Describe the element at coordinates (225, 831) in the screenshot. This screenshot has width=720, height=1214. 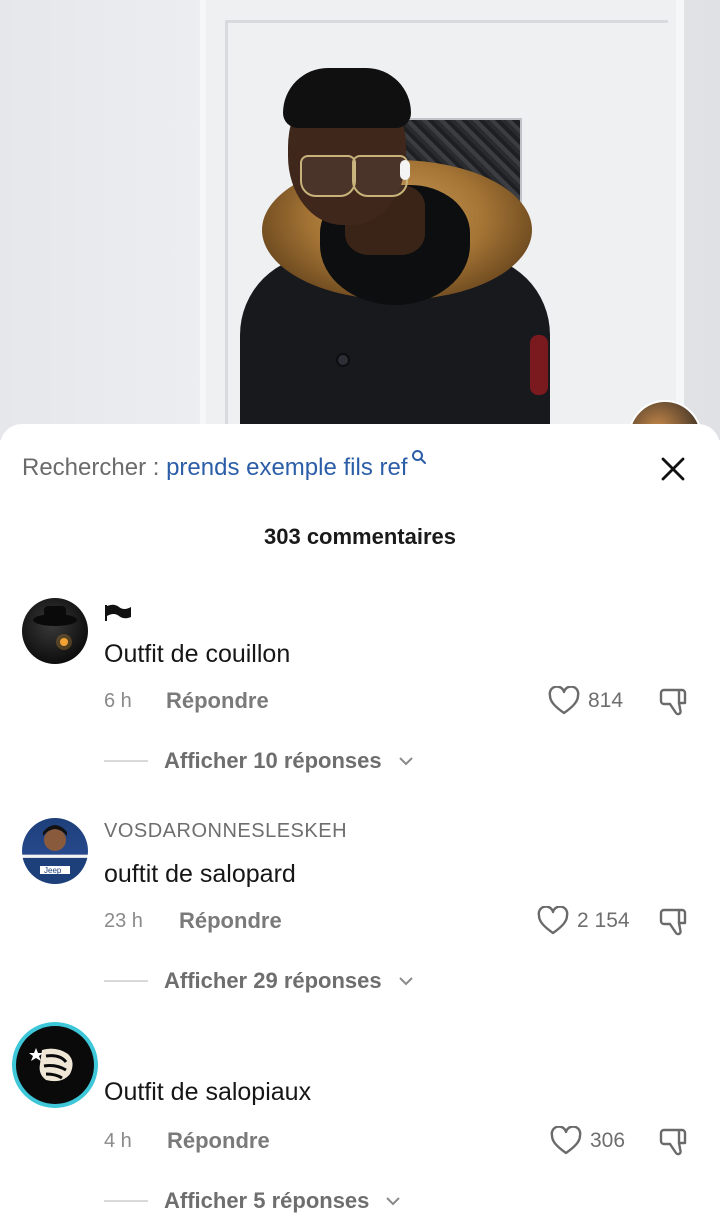
I see `username: VOSDARONNESLESKEH` at that location.